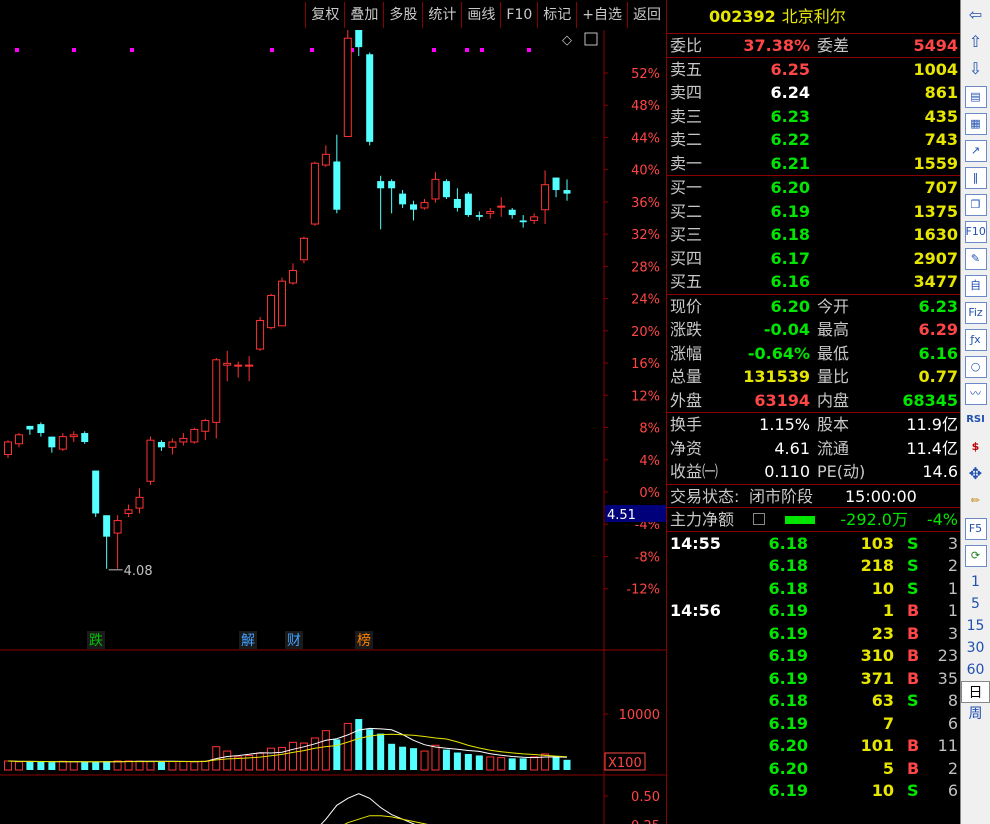 The height and width of the screenshot is (824, 990). Describe the element at coordinates (813, 655) in the screenshot. I see `tick-row: 6.19 310 B 23` at that location.